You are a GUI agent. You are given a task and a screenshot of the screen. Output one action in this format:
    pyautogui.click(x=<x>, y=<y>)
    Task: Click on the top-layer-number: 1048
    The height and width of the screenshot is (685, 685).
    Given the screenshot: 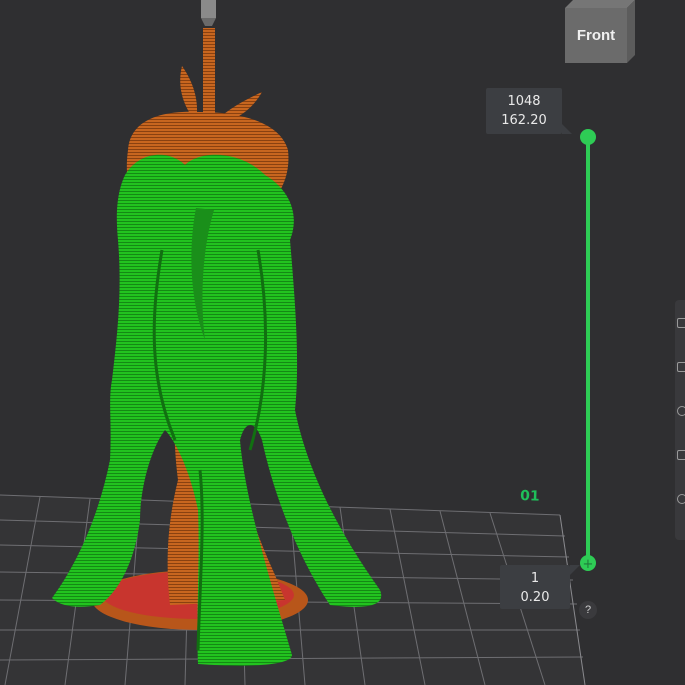 What is the action you would take?
    pyautogui.click(x=524, y=101)
    